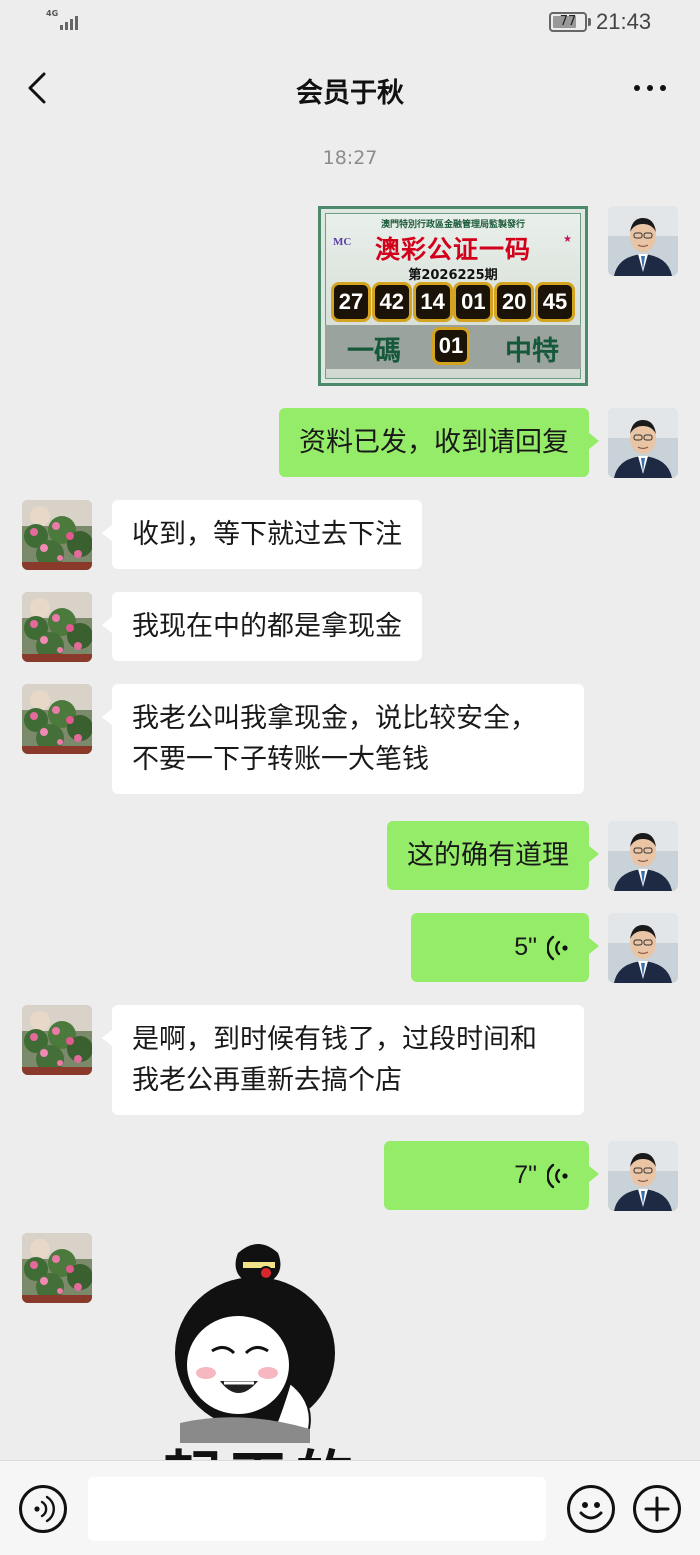  I want to click on battery-icon: 77, so click(568, 22).